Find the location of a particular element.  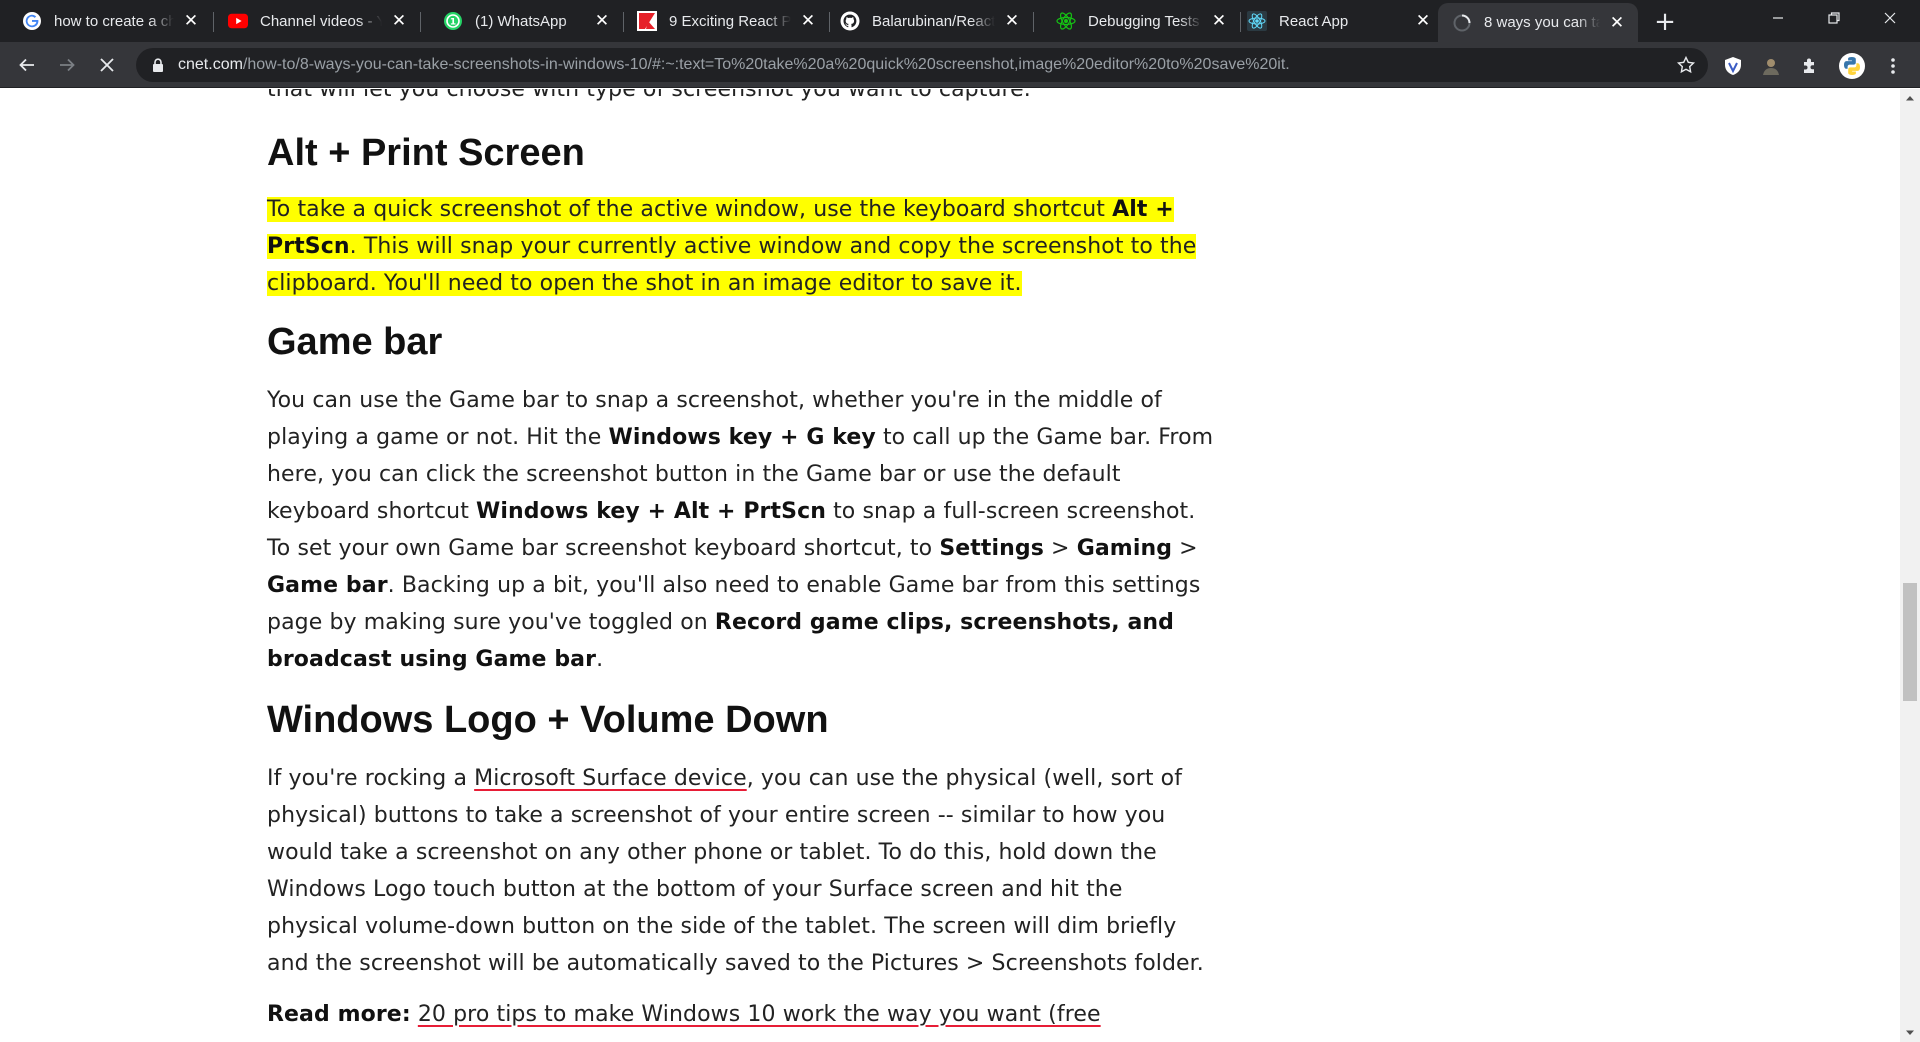

text-run: . is located at coordinates (600, 659).